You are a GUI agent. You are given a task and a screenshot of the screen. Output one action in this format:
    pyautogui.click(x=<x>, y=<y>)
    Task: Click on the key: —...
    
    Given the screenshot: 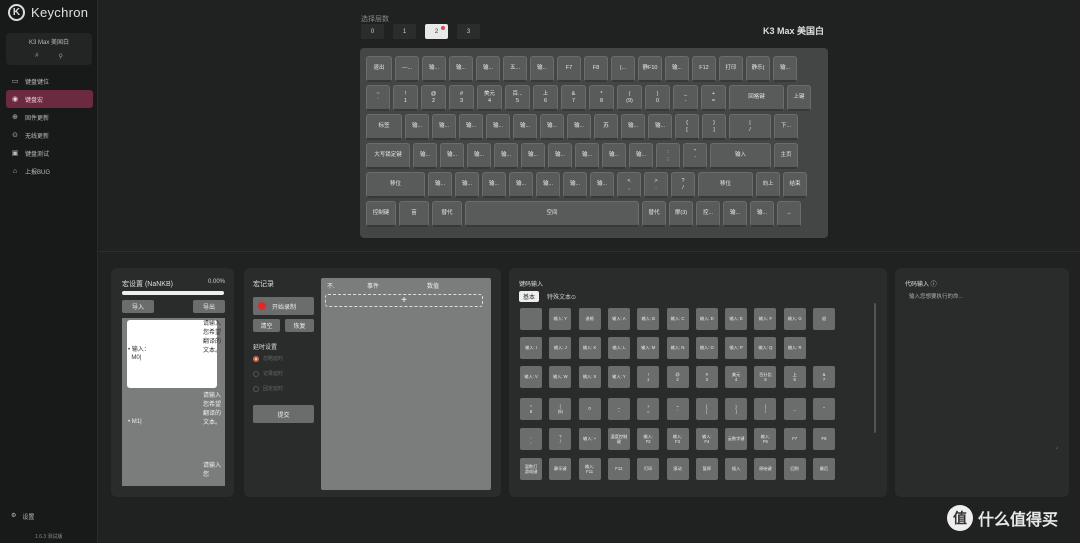 What is the action you would take?
    pyautogui.click(x=407, y=69)
    